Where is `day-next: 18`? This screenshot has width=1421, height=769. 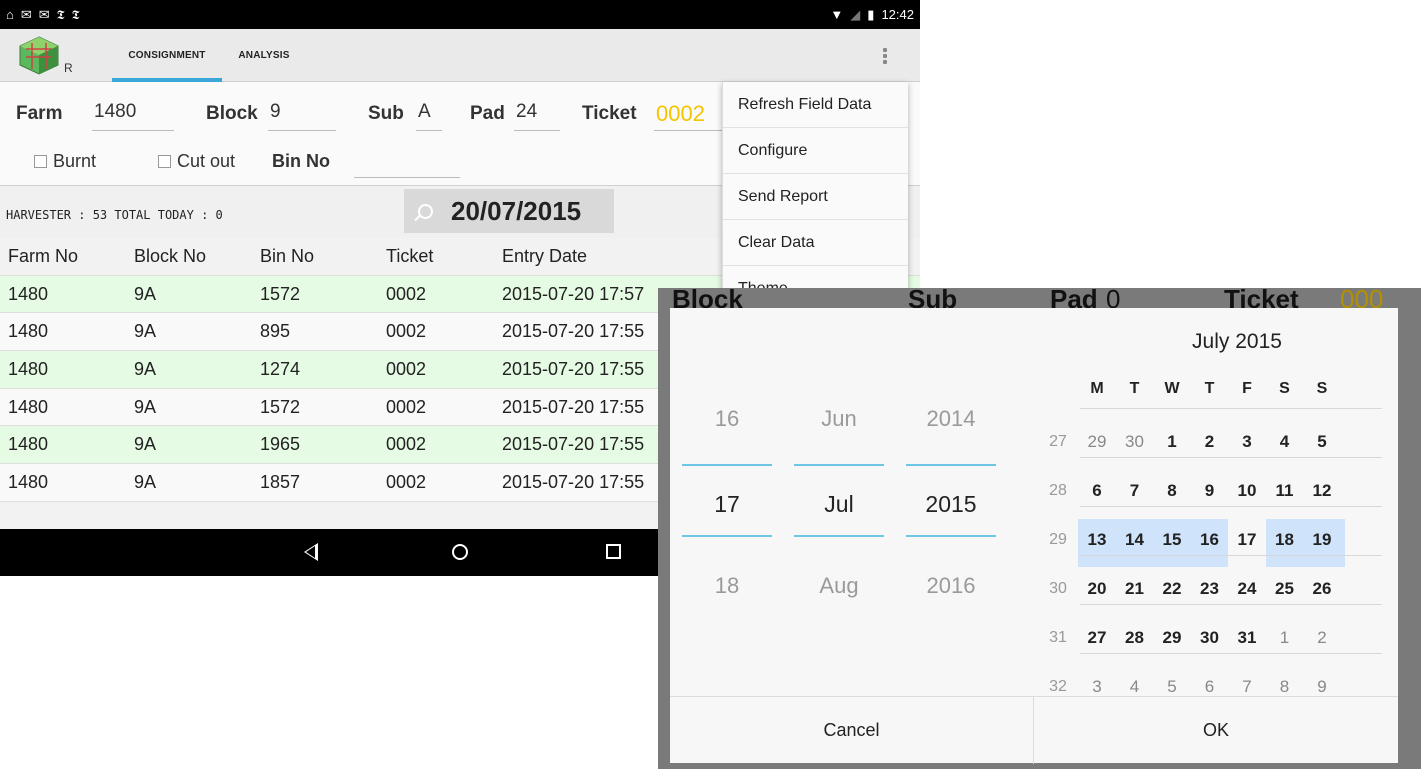
day-next: 18 is located at coordinates (727, 586).